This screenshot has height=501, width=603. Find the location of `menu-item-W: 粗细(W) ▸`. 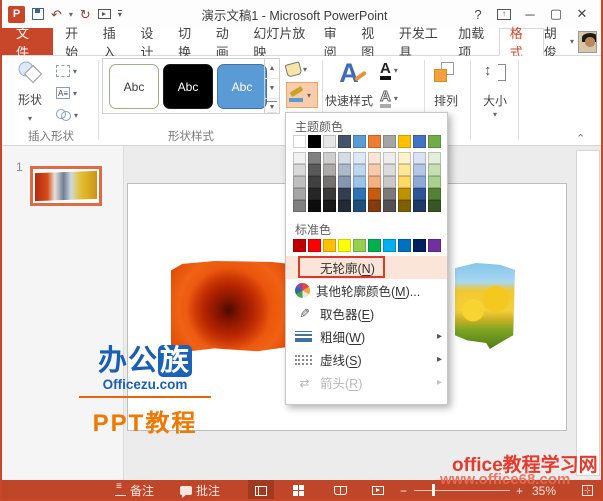

menu-item-W: 粗细(W) ▸ is located at coordinates (366, 336).